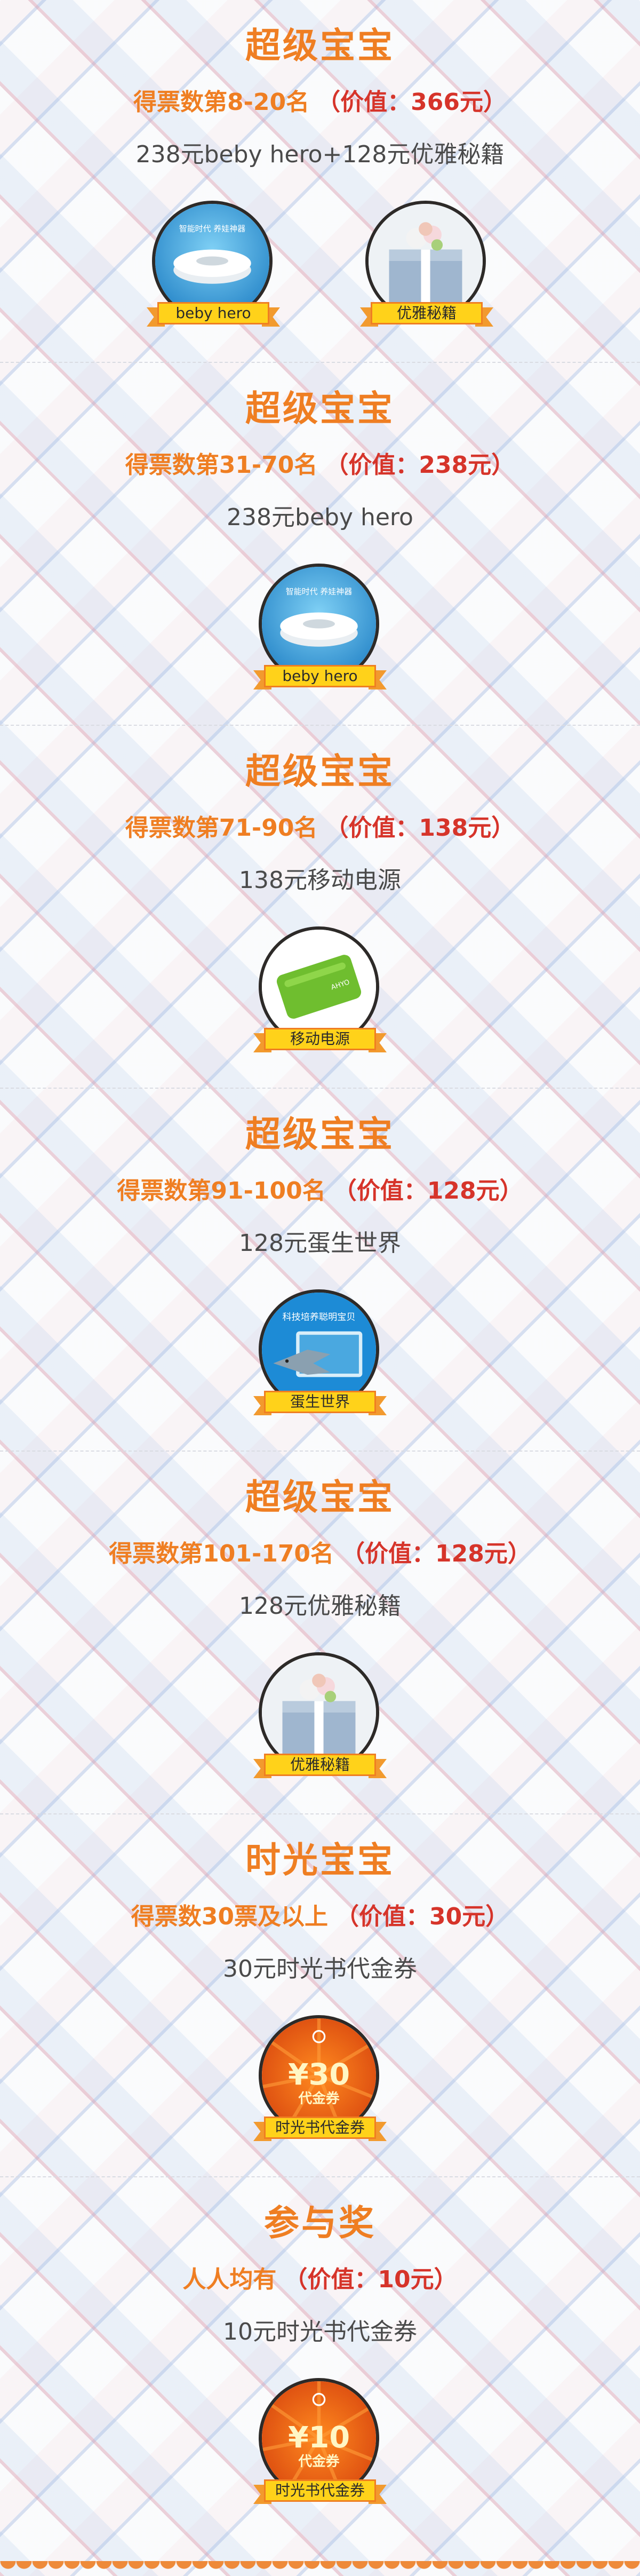 The width and height of the screenshot is (640, 2576). What do you see at coordinates (320, 517) in the screenshot?
I see `prize-description: 238元beby hero` at bounding box center [320, 517].